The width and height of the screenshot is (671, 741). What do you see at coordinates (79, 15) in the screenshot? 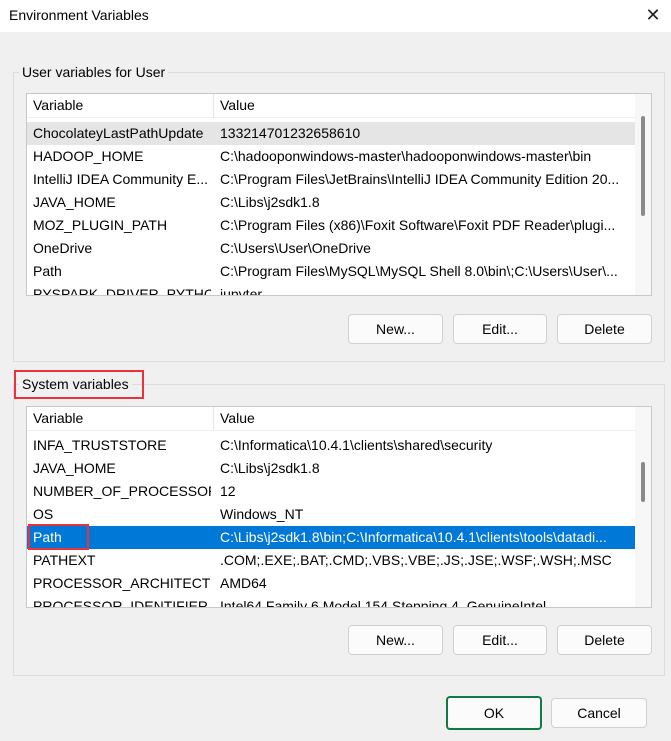
I see `window-title: Environment Variables` at bounding box center [79, 15].